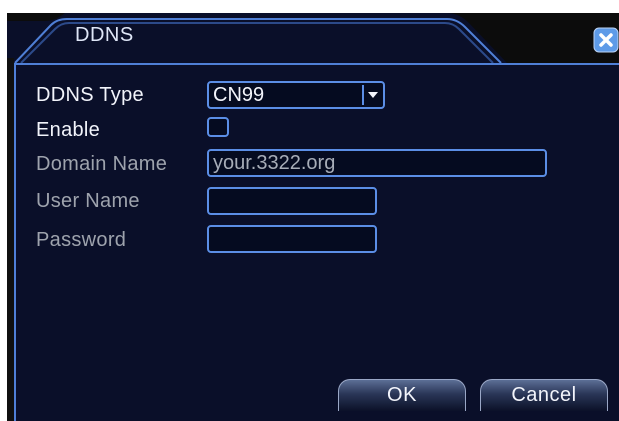  What do you see at coordinates (313, 38) in the screenshot?
I see `title-bar: DDNS` at bounding box center [313, 38].